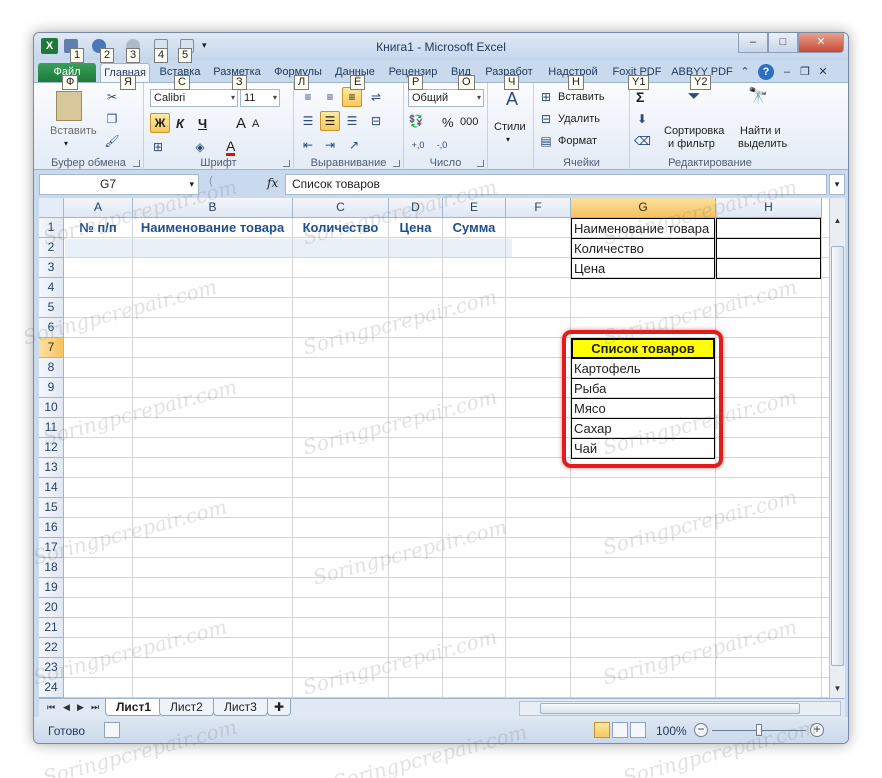 The image size is (882, 778). What do you see at coordinates (51, 668) in the screenshot?
I see `row-header-23: 23` at bounding box center [51, 668].